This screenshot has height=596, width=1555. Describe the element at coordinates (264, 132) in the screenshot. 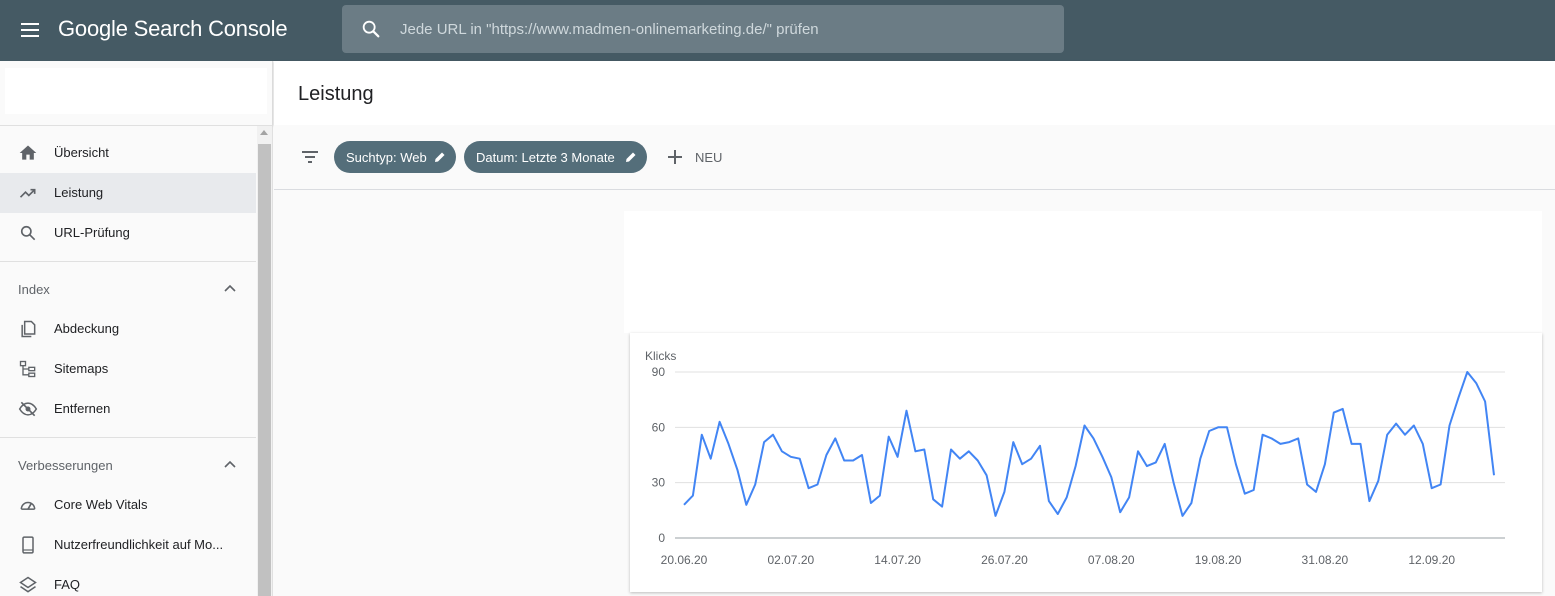

I see `scroll-up-arrow-icon` at that location.